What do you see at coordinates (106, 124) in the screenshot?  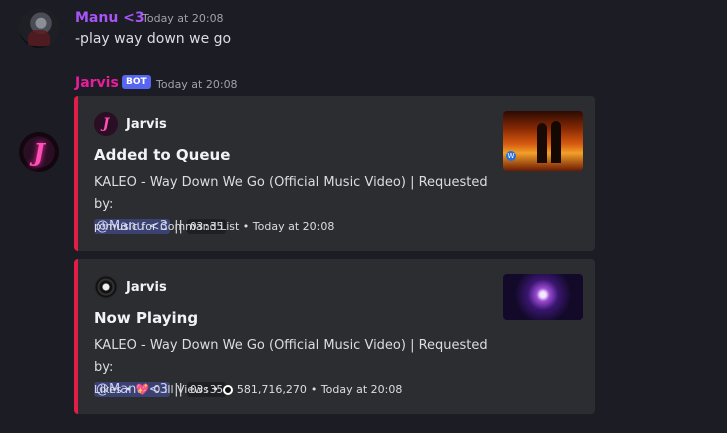 I see `jarvis-author-icon: J` at bounding box center [106, 124].